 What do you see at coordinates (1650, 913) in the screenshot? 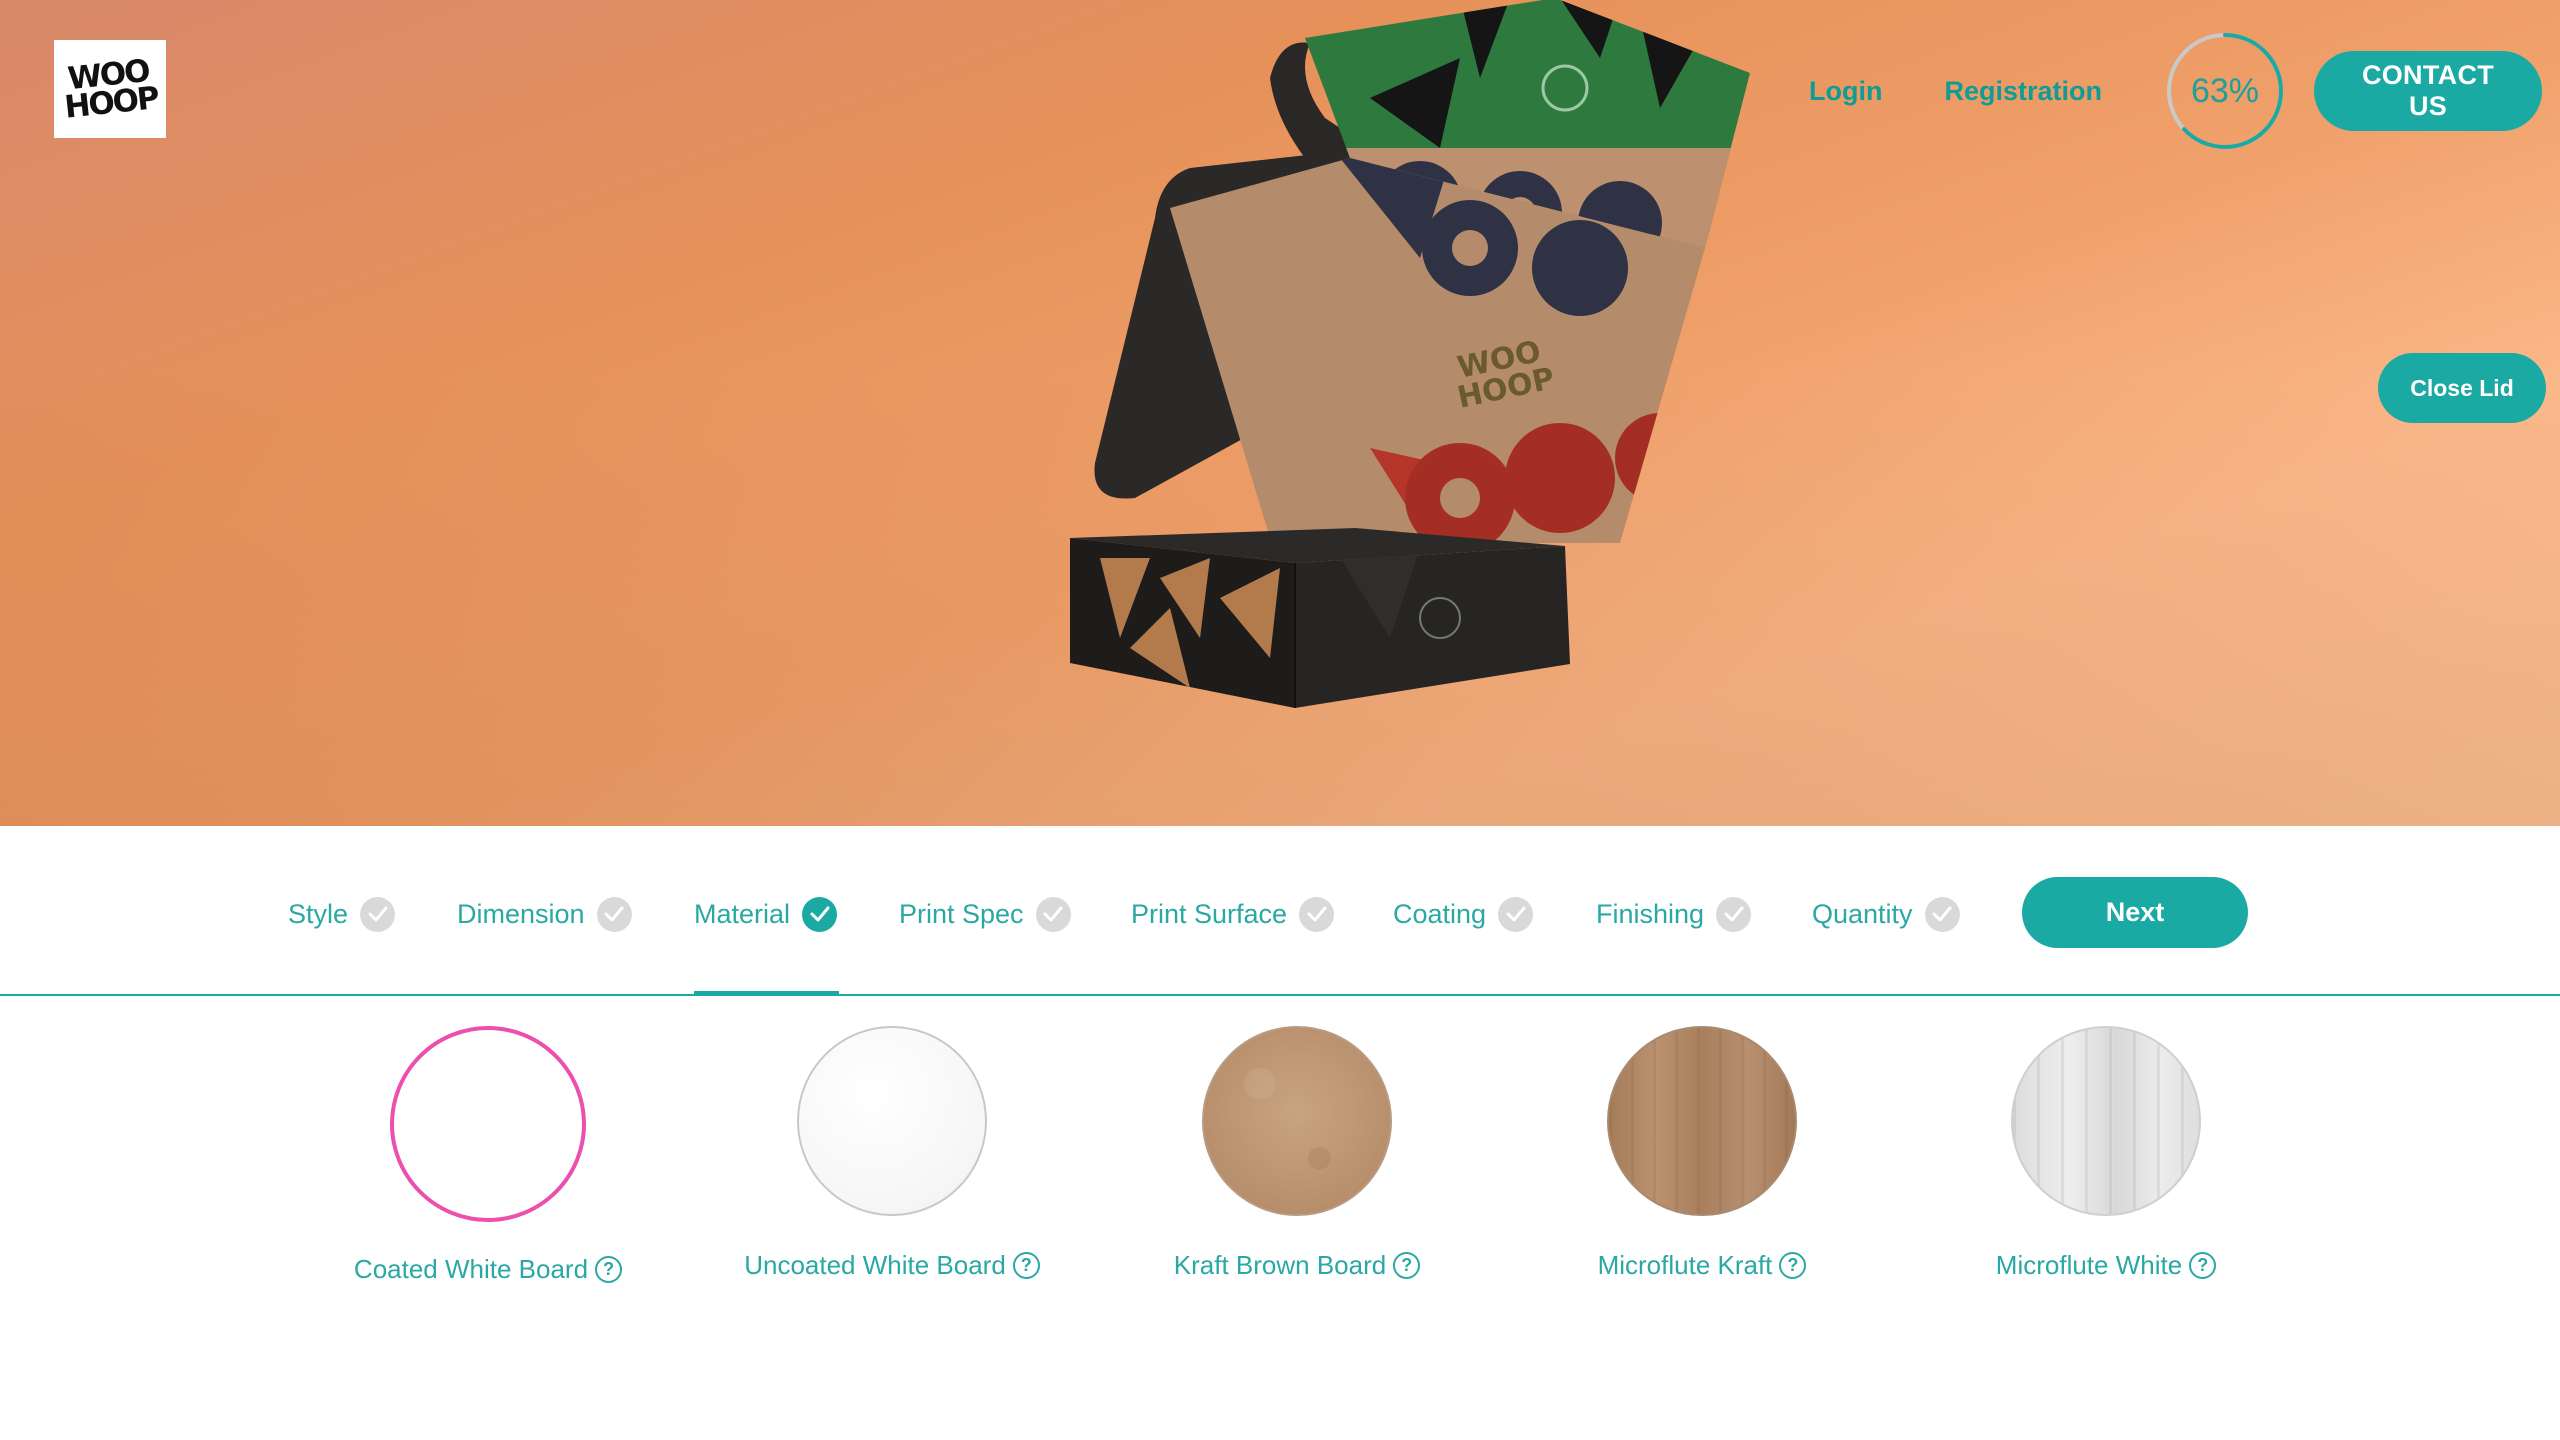
I see `step-label: Finishing` at bounding box center [1650, 913].